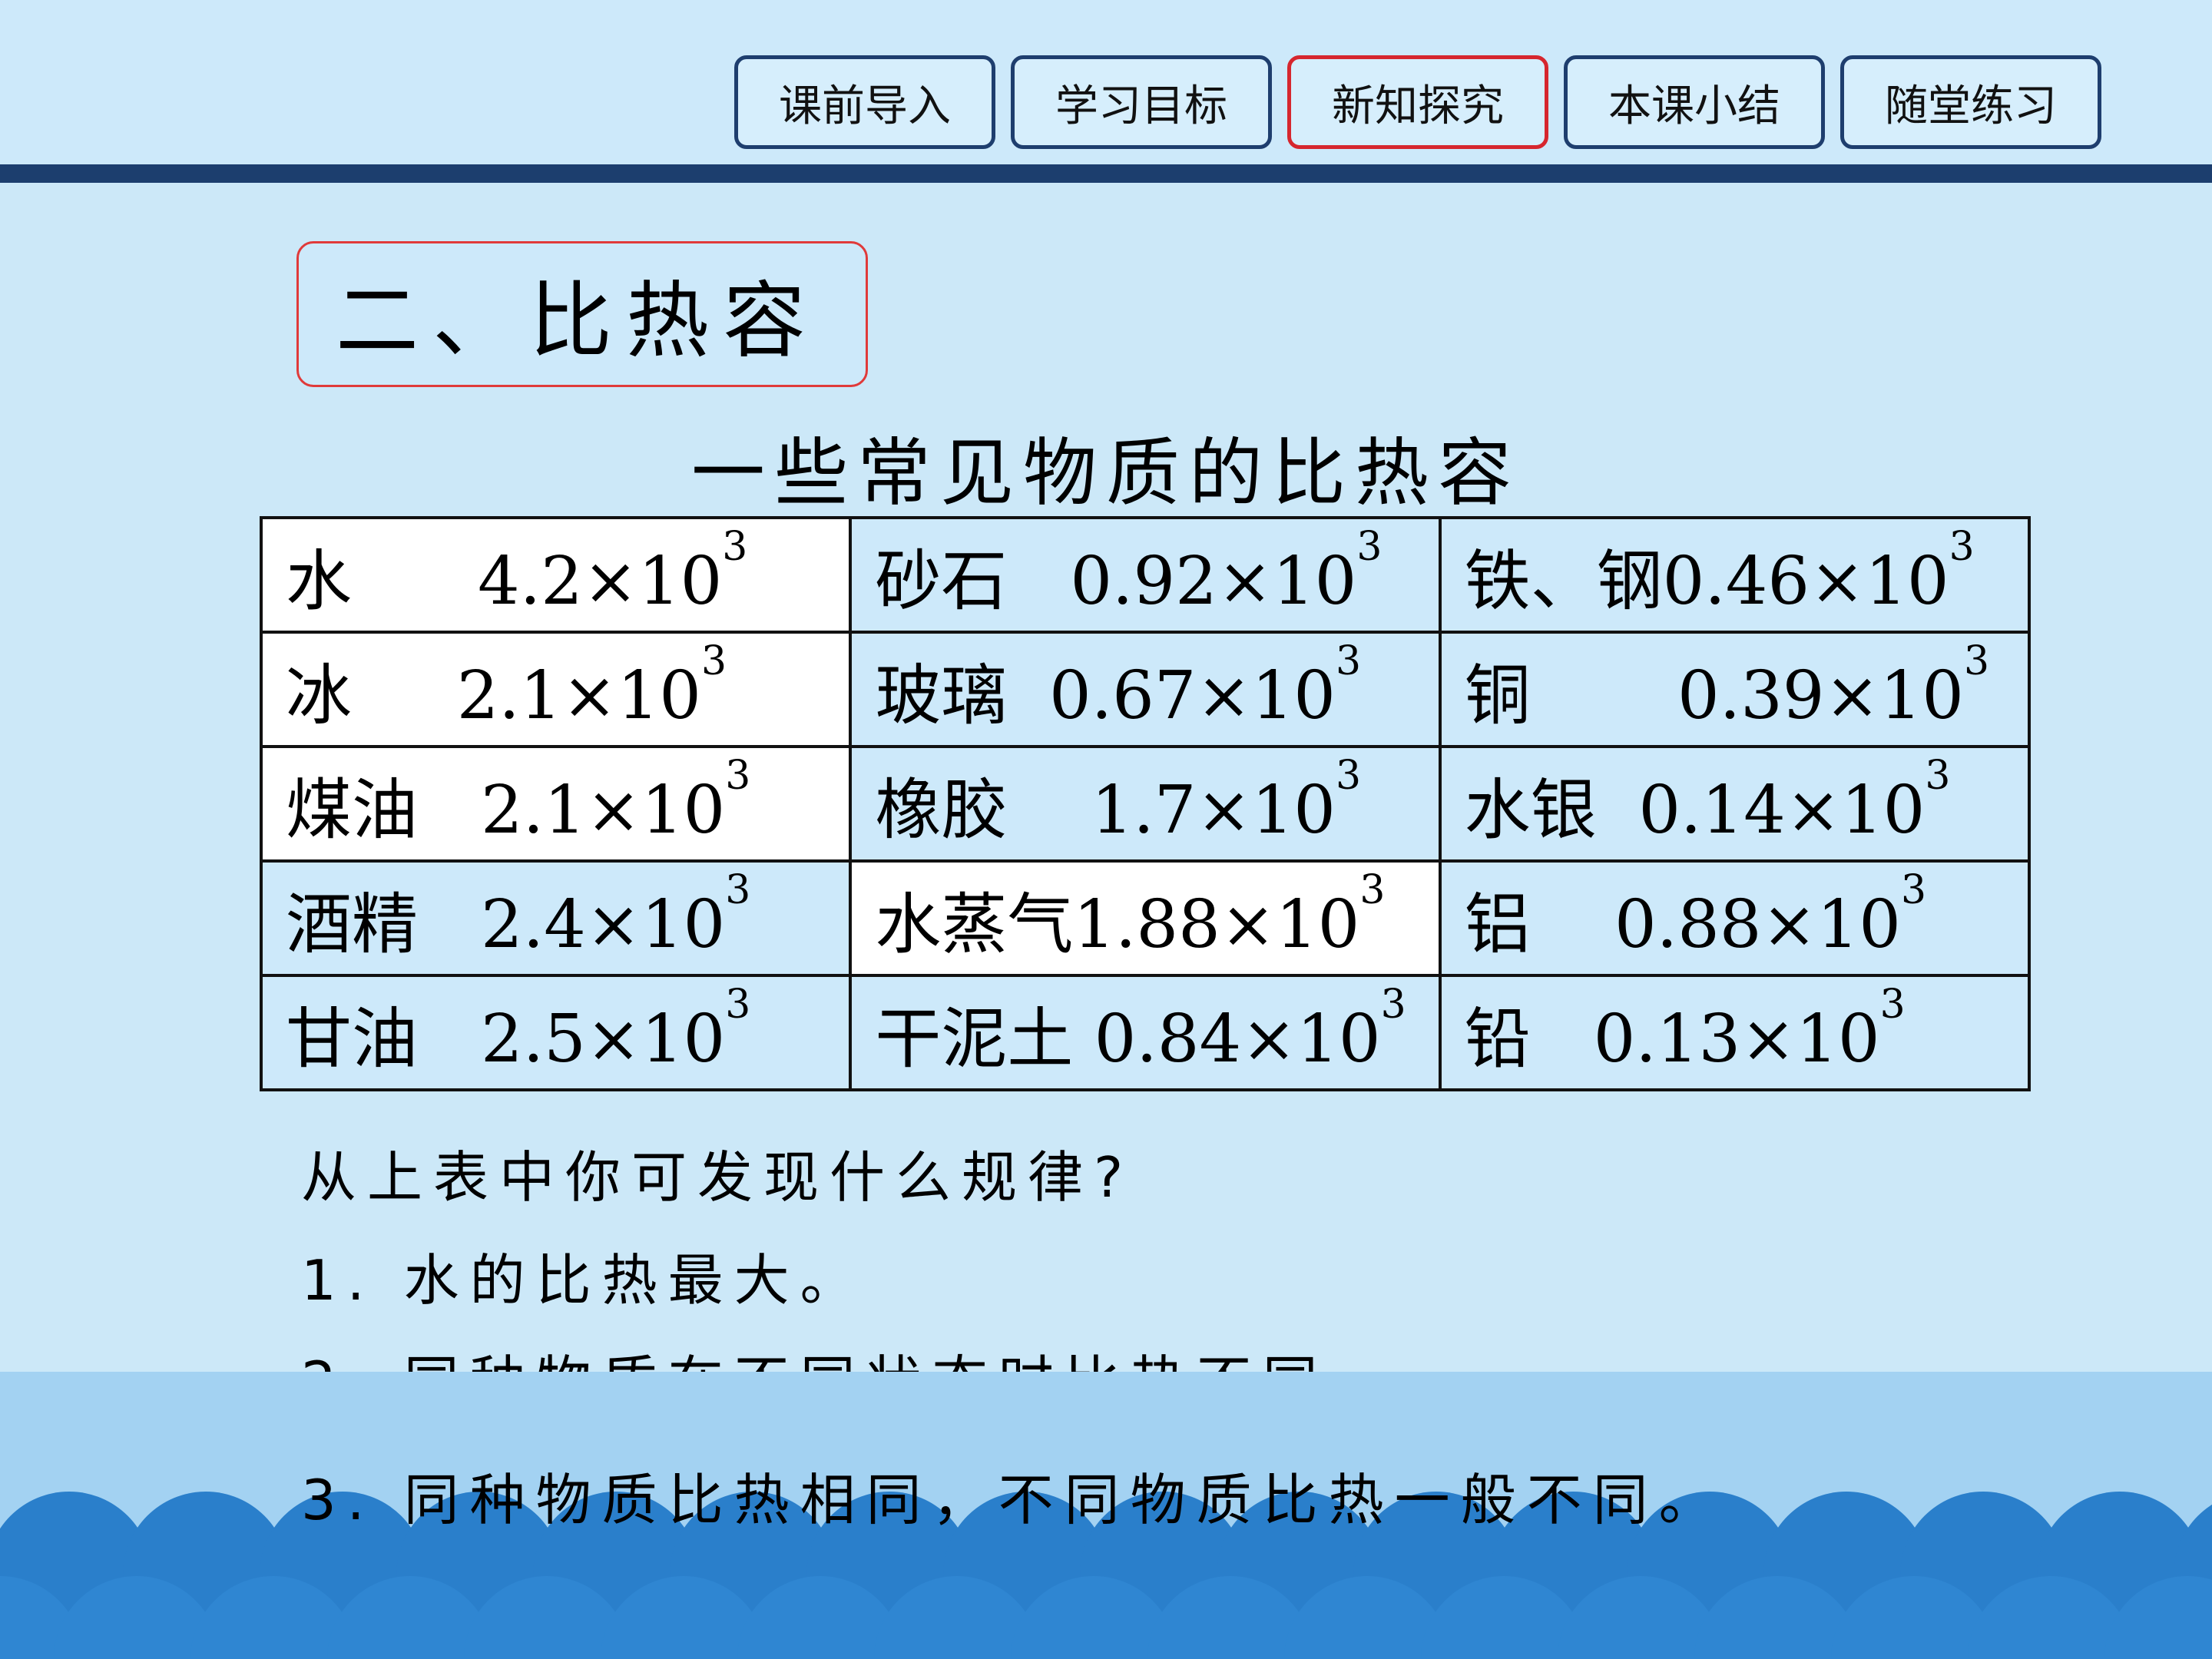  I want to click on substance-name: 甘油, so click(352, 1039).